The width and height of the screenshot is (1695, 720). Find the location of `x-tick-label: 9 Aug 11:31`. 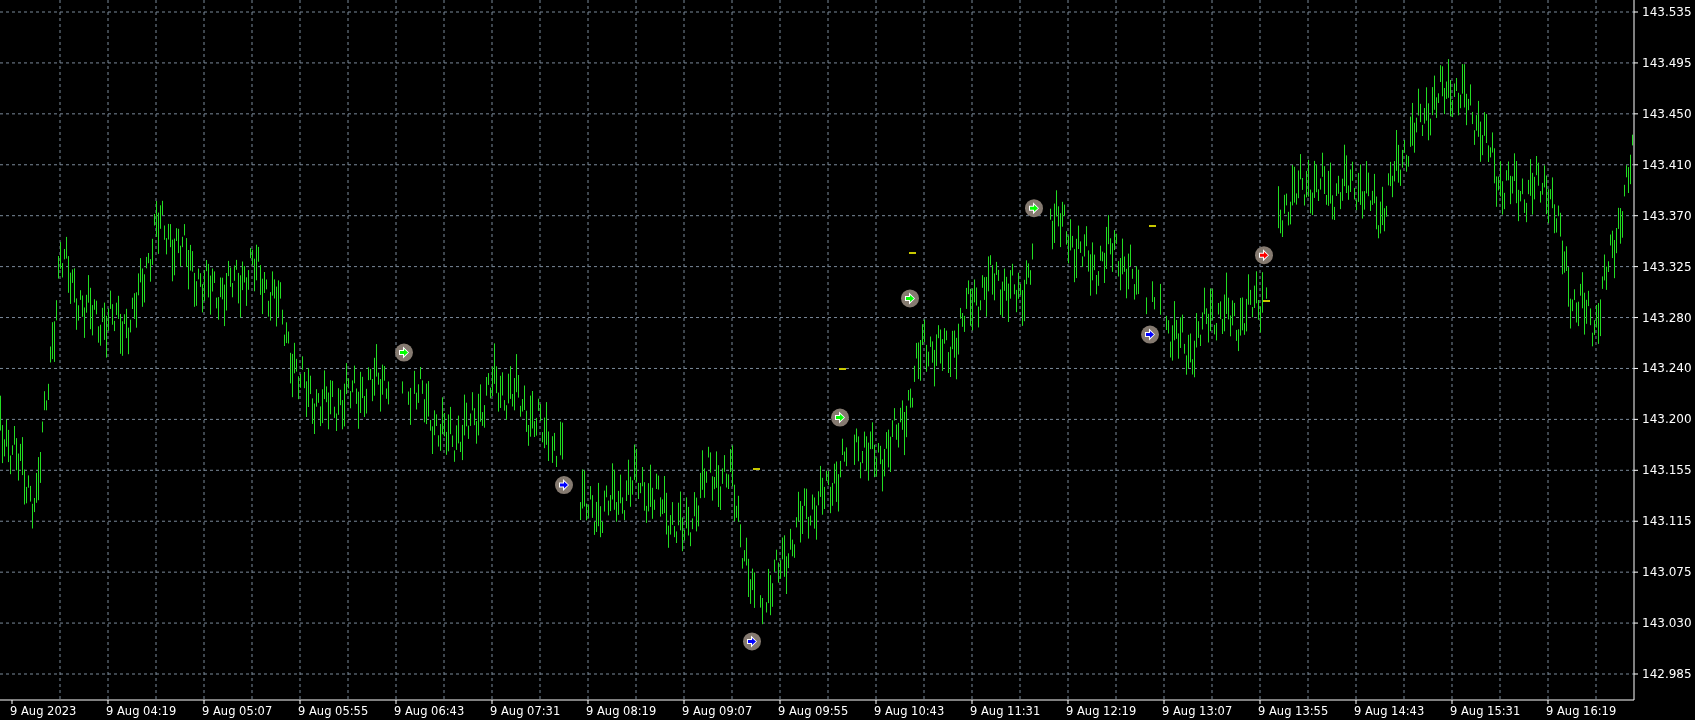

x-tick-label: 9 Aug 11:31 is located at coordinates (1005, 711).